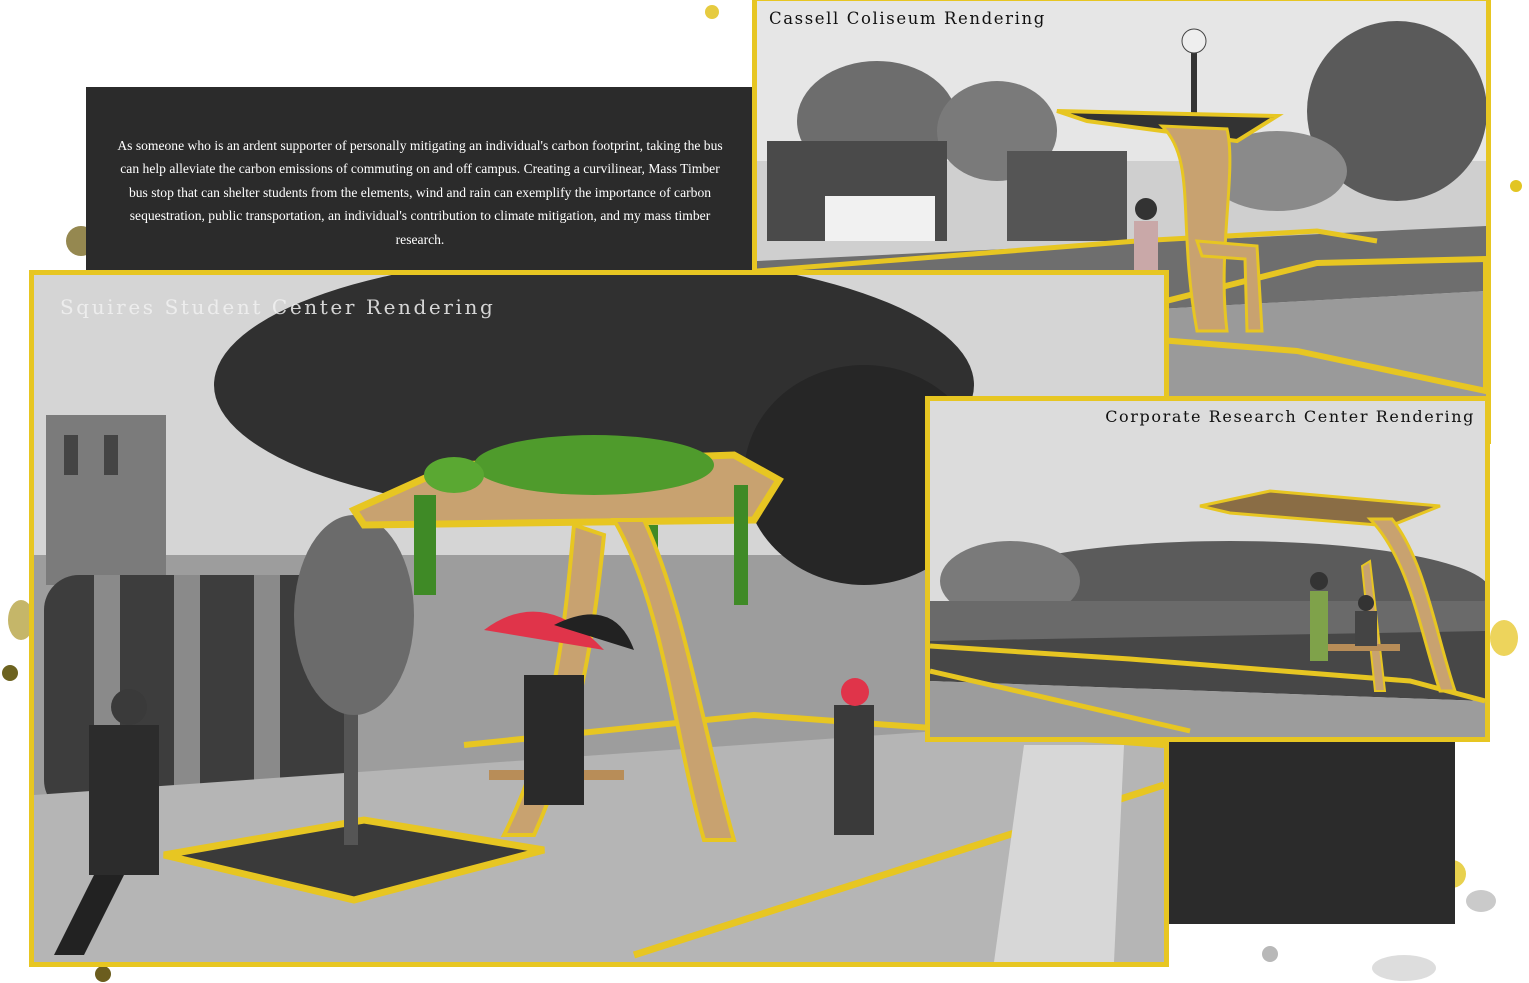  What do you see at coordinates (1290, 416) in the screenshot?
I see `corporate-rendering-title: Corporate Research Center Rendering` at bounding box center [1290, 416].